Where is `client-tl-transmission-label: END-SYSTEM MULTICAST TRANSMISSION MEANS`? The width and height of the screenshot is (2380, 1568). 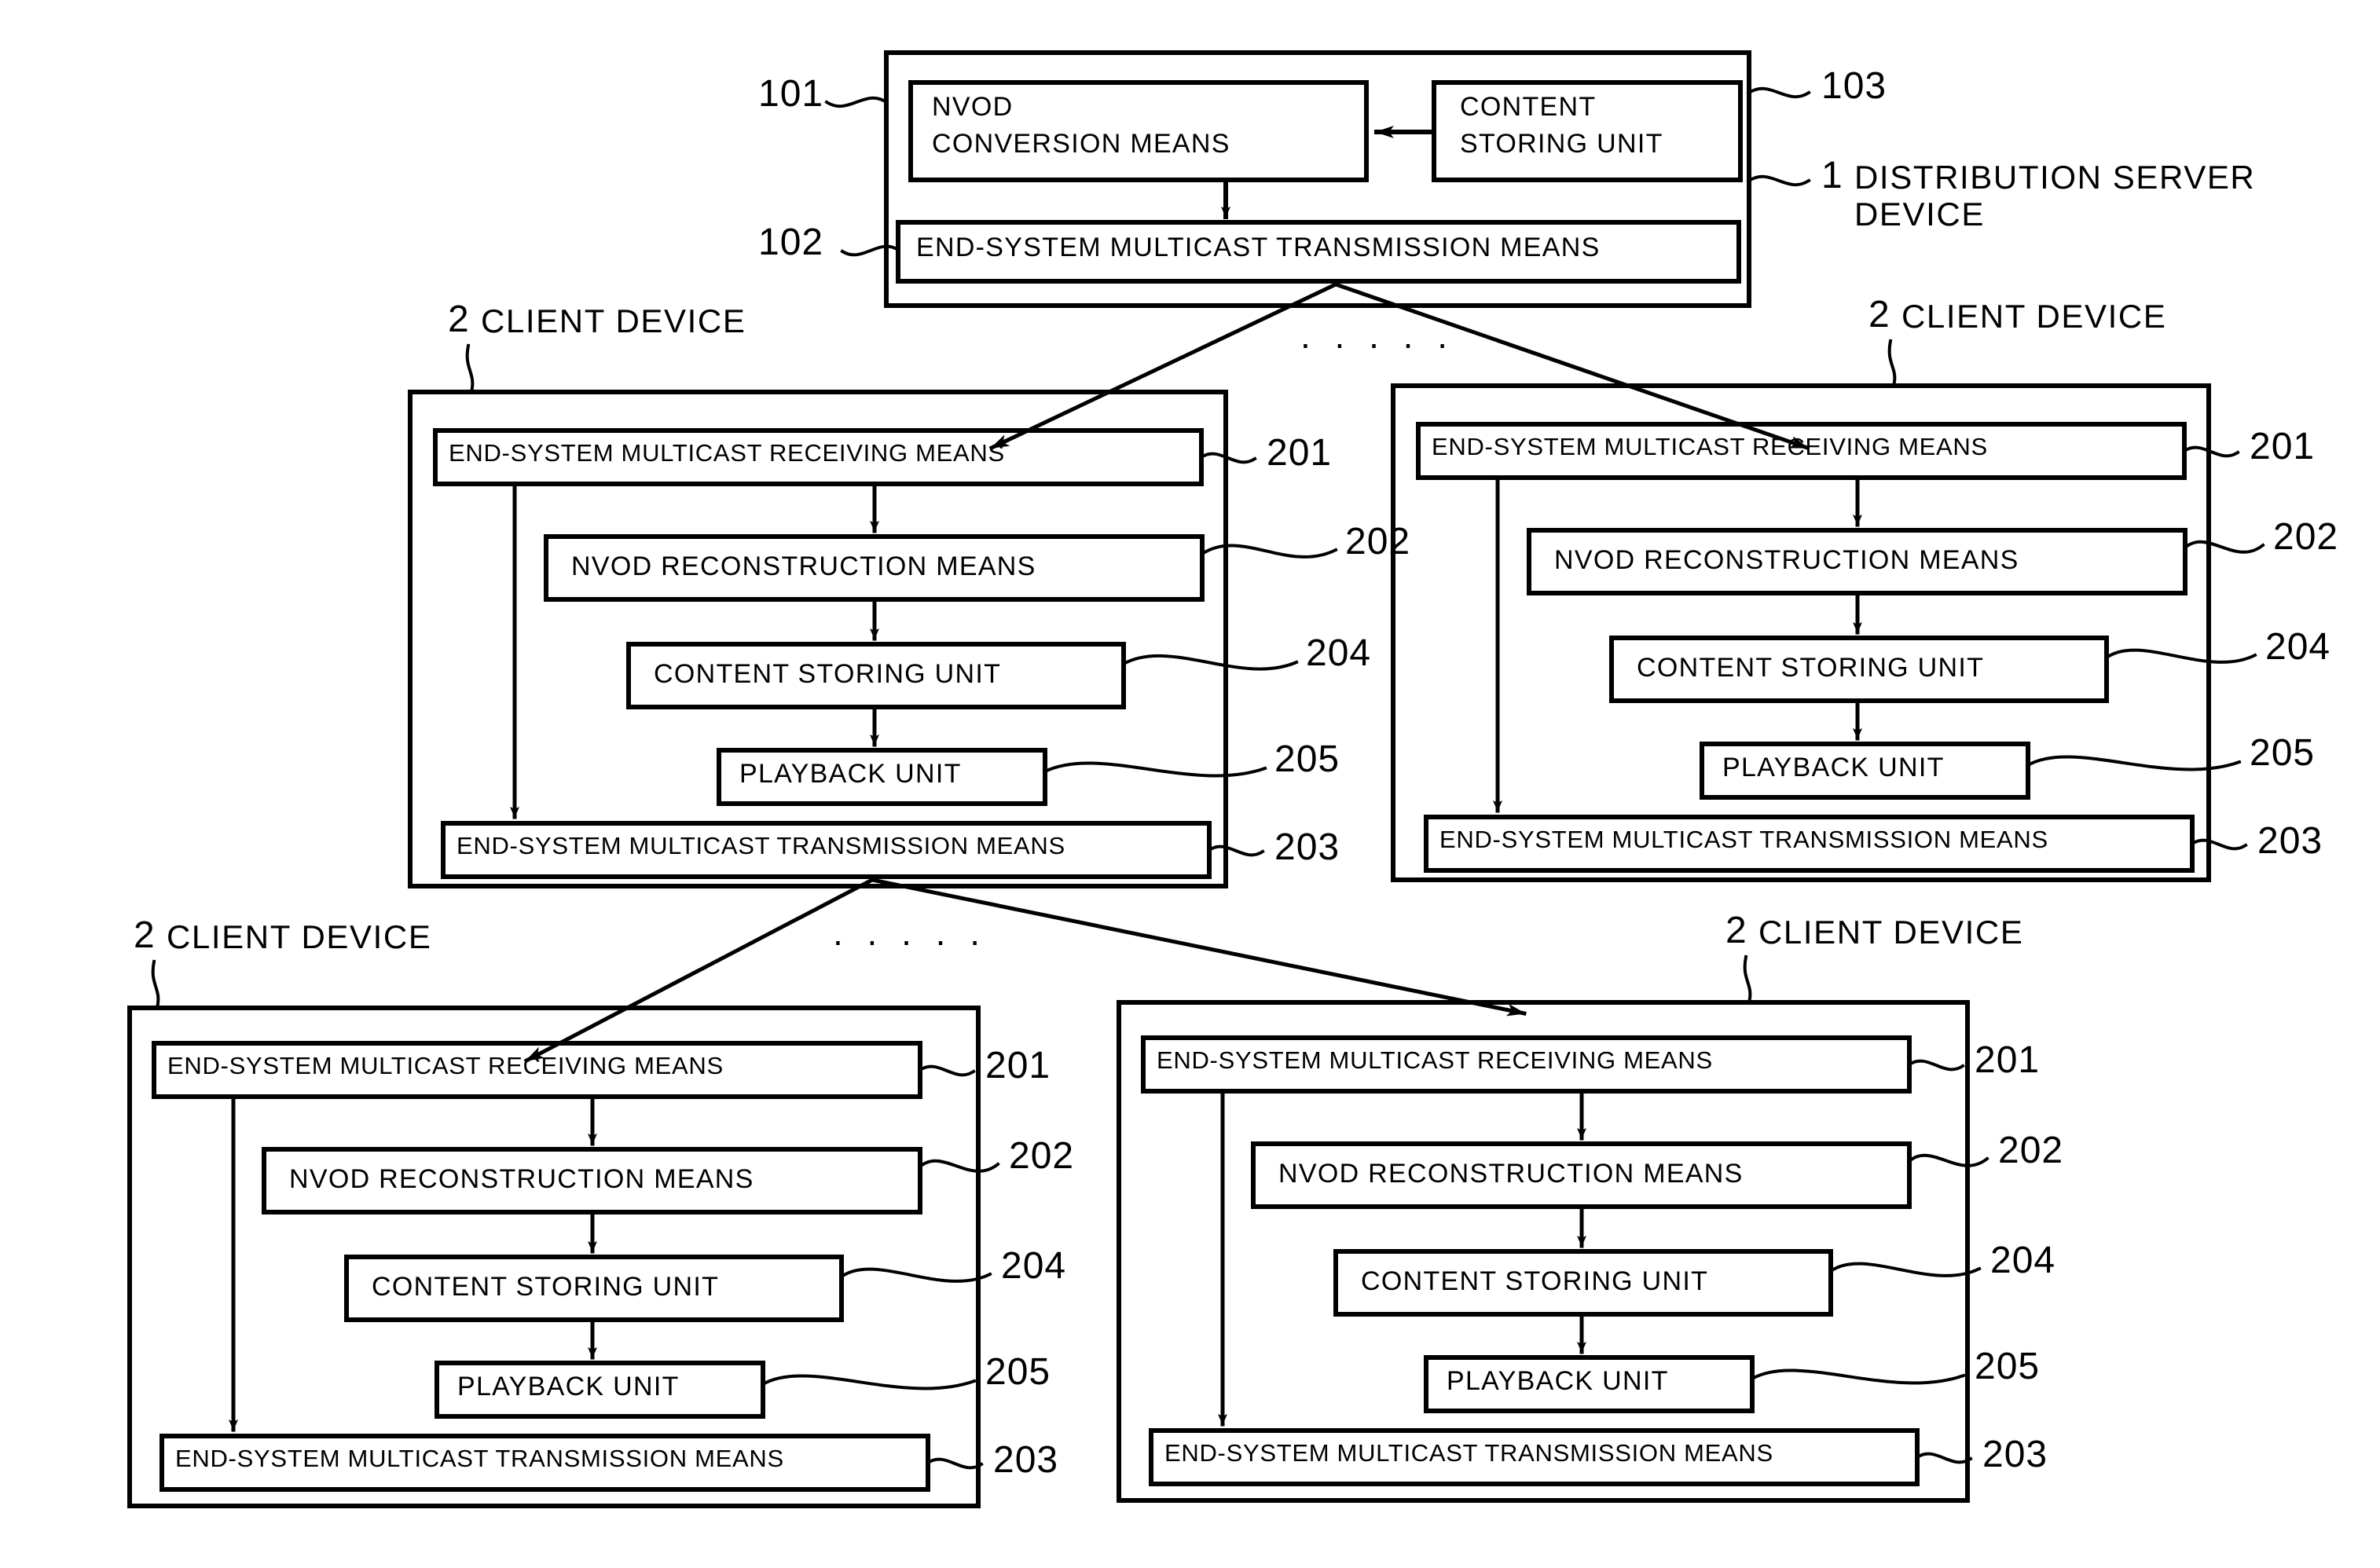
client-tl-transmission-label: END-SYSTEM MULTICAST TRANSMISSION MEANS is located at coordinates (761, 846).